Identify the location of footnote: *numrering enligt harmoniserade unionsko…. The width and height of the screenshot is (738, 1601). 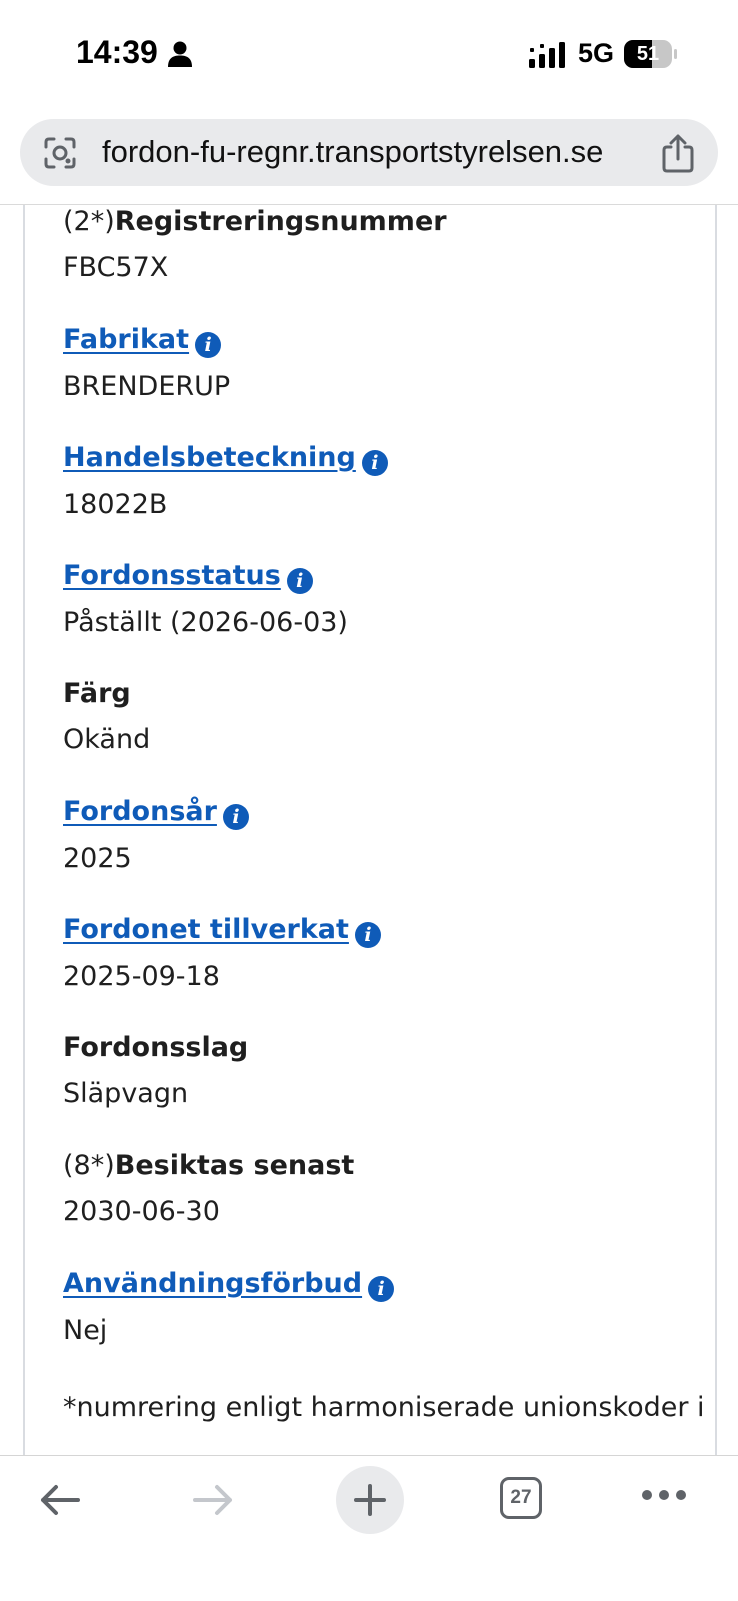
(384, 1407).